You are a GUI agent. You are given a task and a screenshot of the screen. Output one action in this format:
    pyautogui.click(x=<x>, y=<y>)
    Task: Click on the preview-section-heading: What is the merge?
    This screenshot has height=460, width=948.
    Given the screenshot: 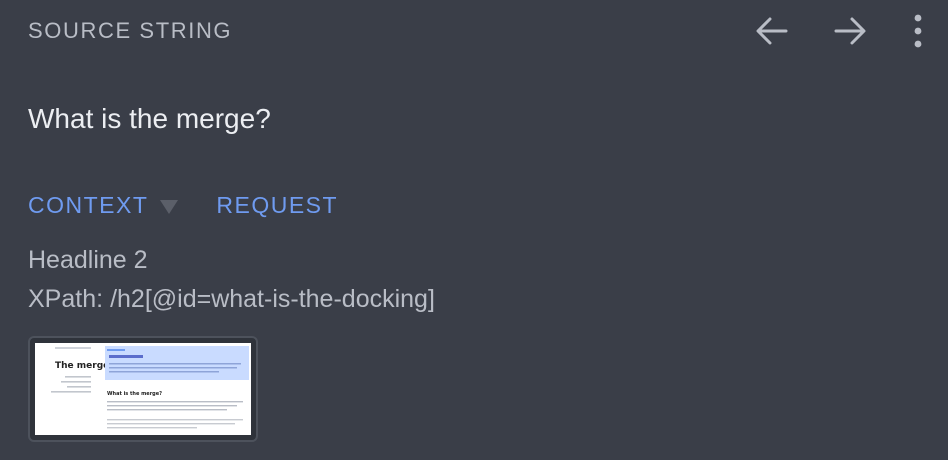 What is the action you would take?
    pyautogui.click(x=134, y=394)
    